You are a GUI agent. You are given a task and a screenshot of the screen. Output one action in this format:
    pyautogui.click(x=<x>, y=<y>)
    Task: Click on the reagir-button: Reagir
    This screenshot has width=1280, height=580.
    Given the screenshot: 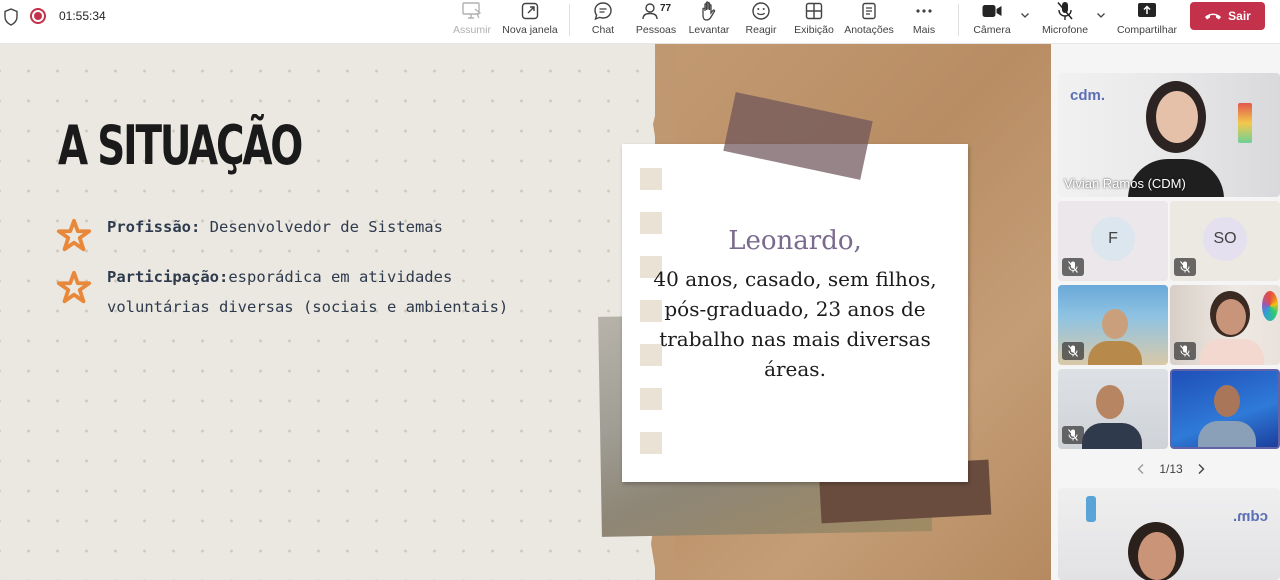 What is the action you would take?
    pyautogui.click(x=761, y=22)
    